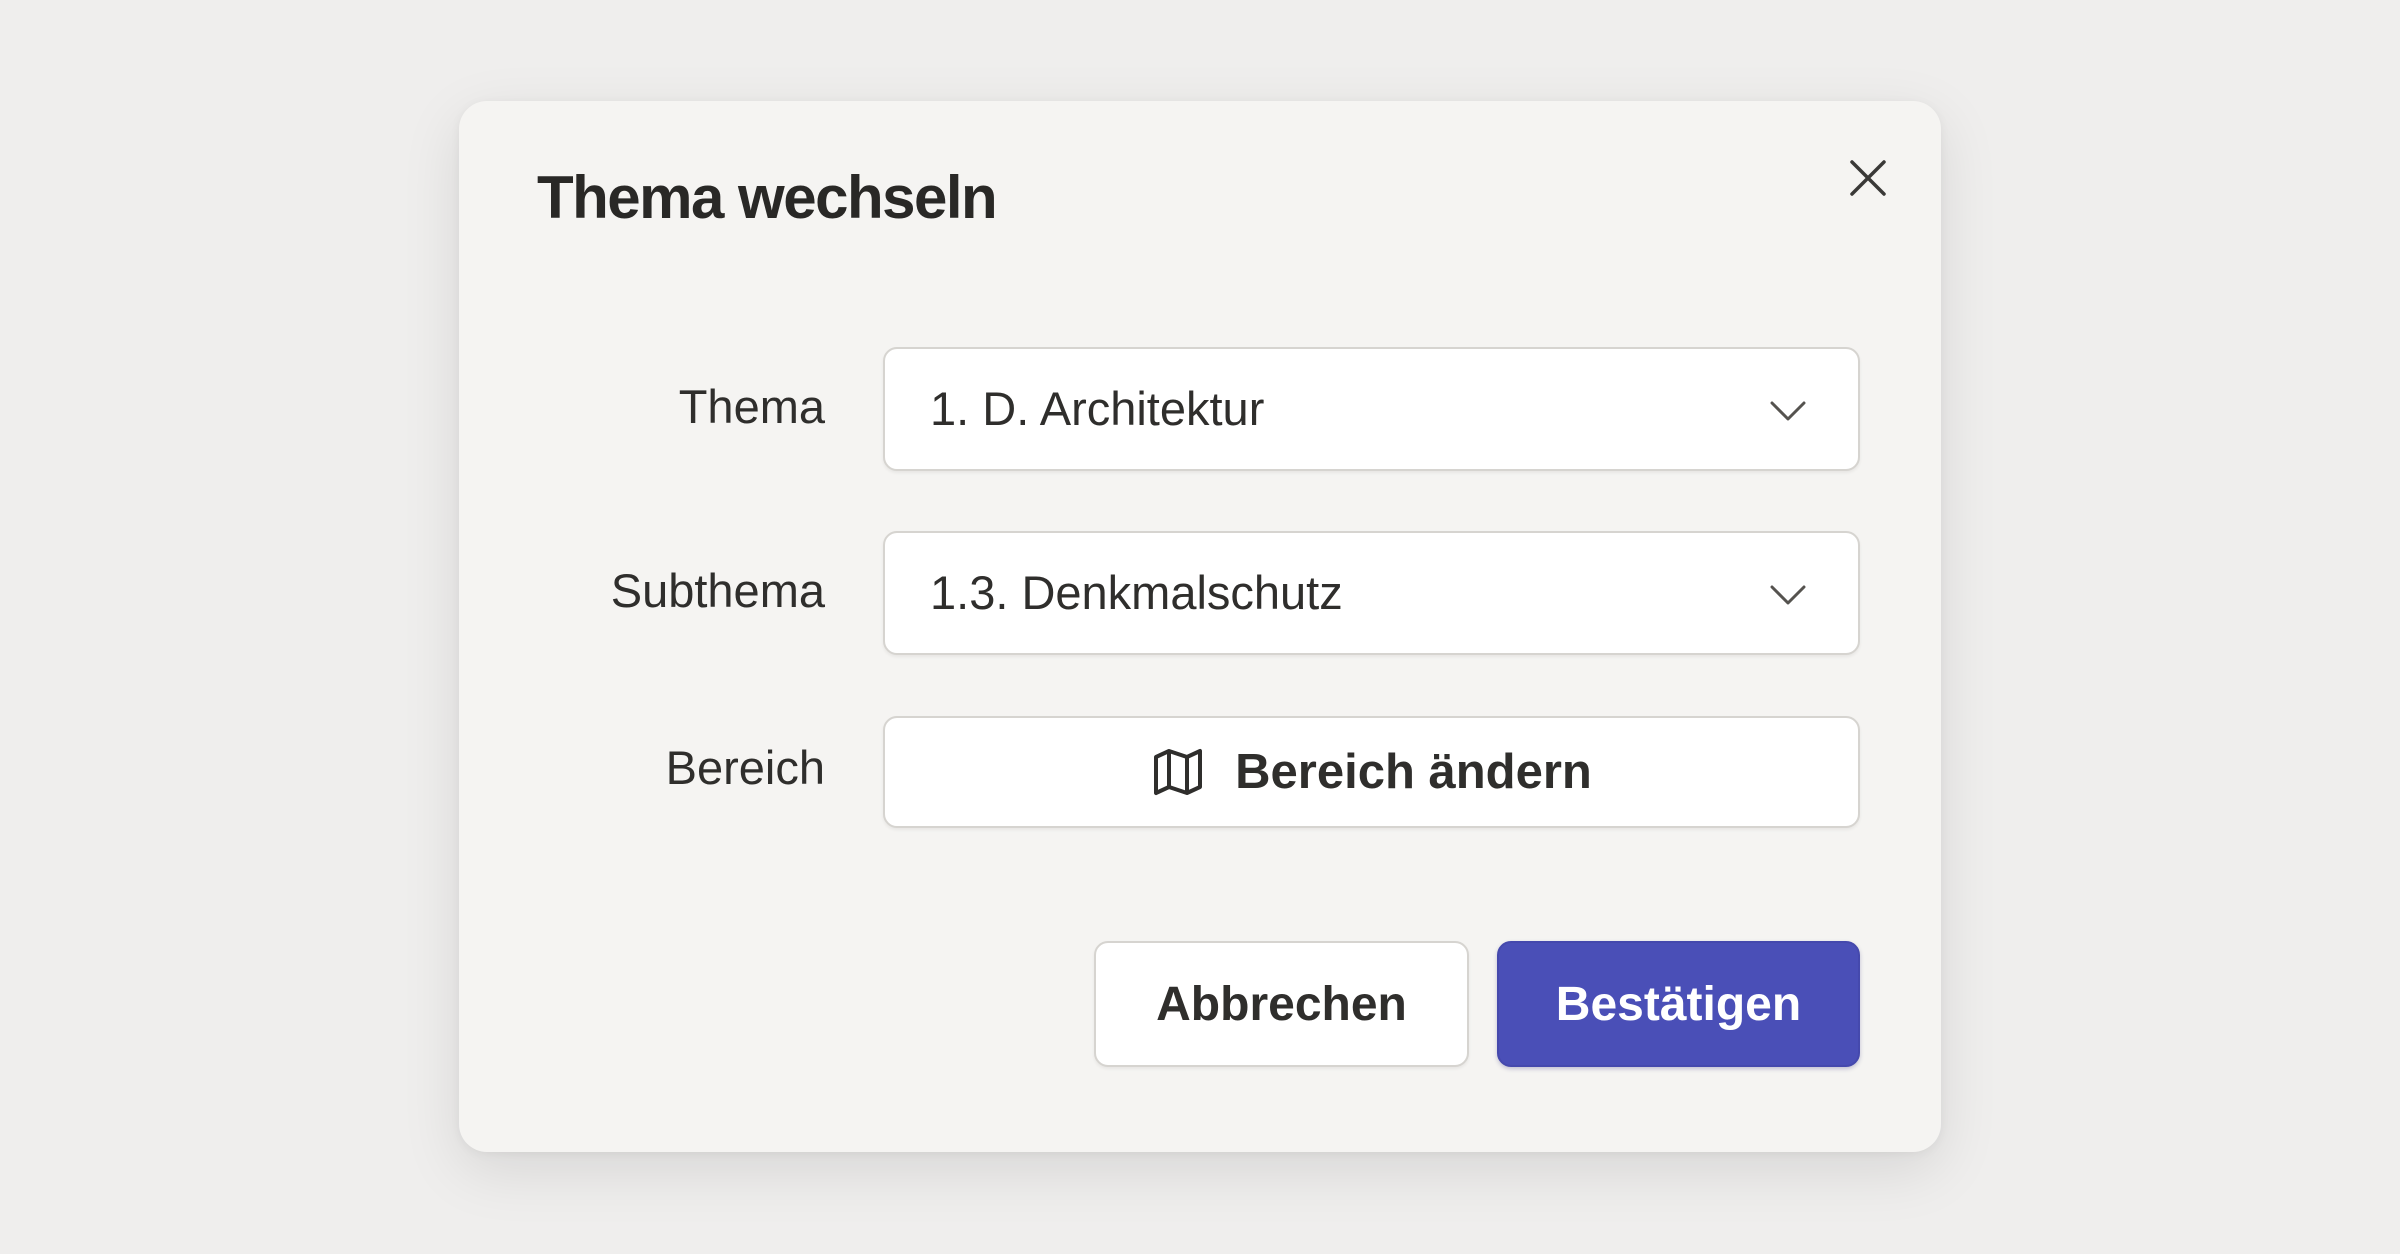 This screenshot has width=2400, height=1254. Describe the element at coordinates (751, 406) in the screenshot. I see `topic-label: Thema` at that location.